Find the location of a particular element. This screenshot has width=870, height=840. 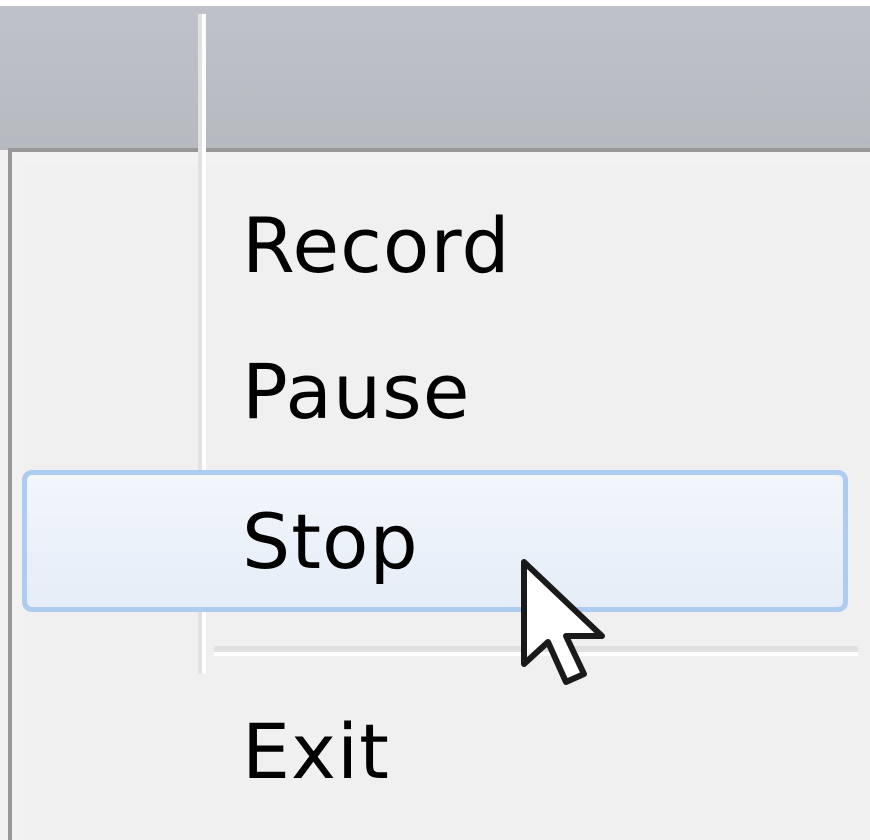

menu-item-label: Pause is located at coordinates (356, 391).